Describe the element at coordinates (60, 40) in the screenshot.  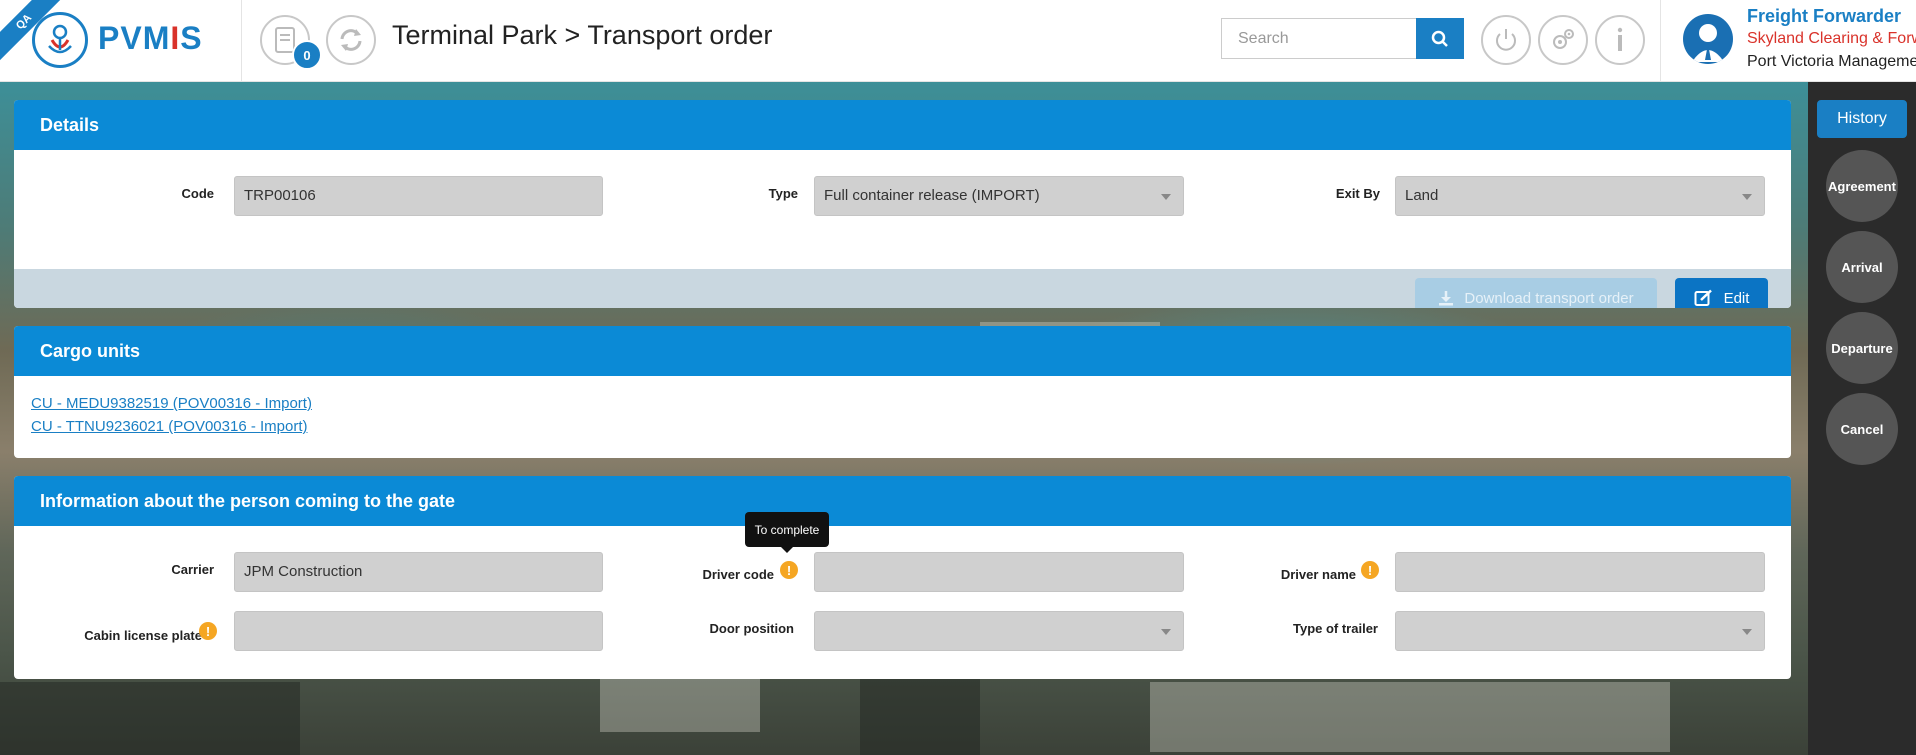
I see `logo-emblem-icon` at that location.